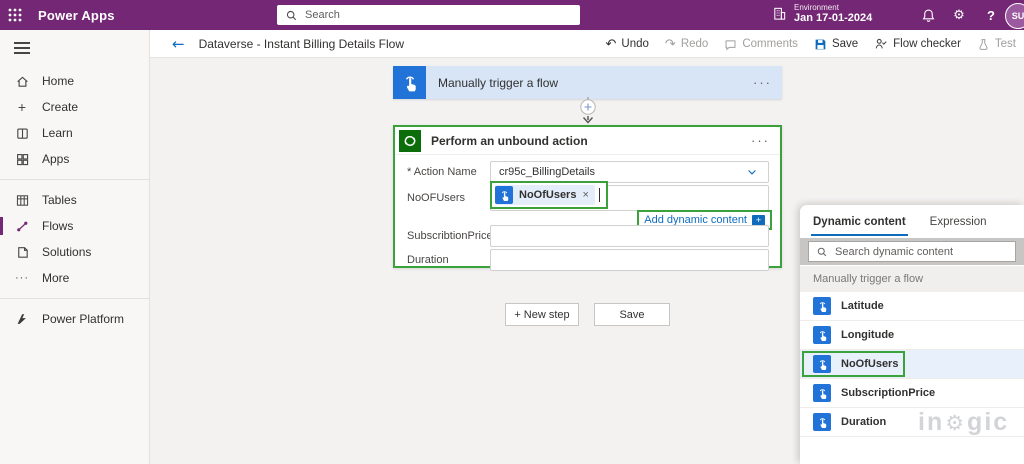  I want to click on trigger-card-manually-trigger-flow: Manually trigger a flow ···, so click(587, 82).